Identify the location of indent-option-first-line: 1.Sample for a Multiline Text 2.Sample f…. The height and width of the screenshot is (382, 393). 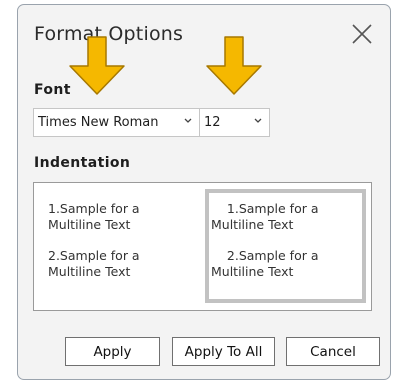
(285, 246).